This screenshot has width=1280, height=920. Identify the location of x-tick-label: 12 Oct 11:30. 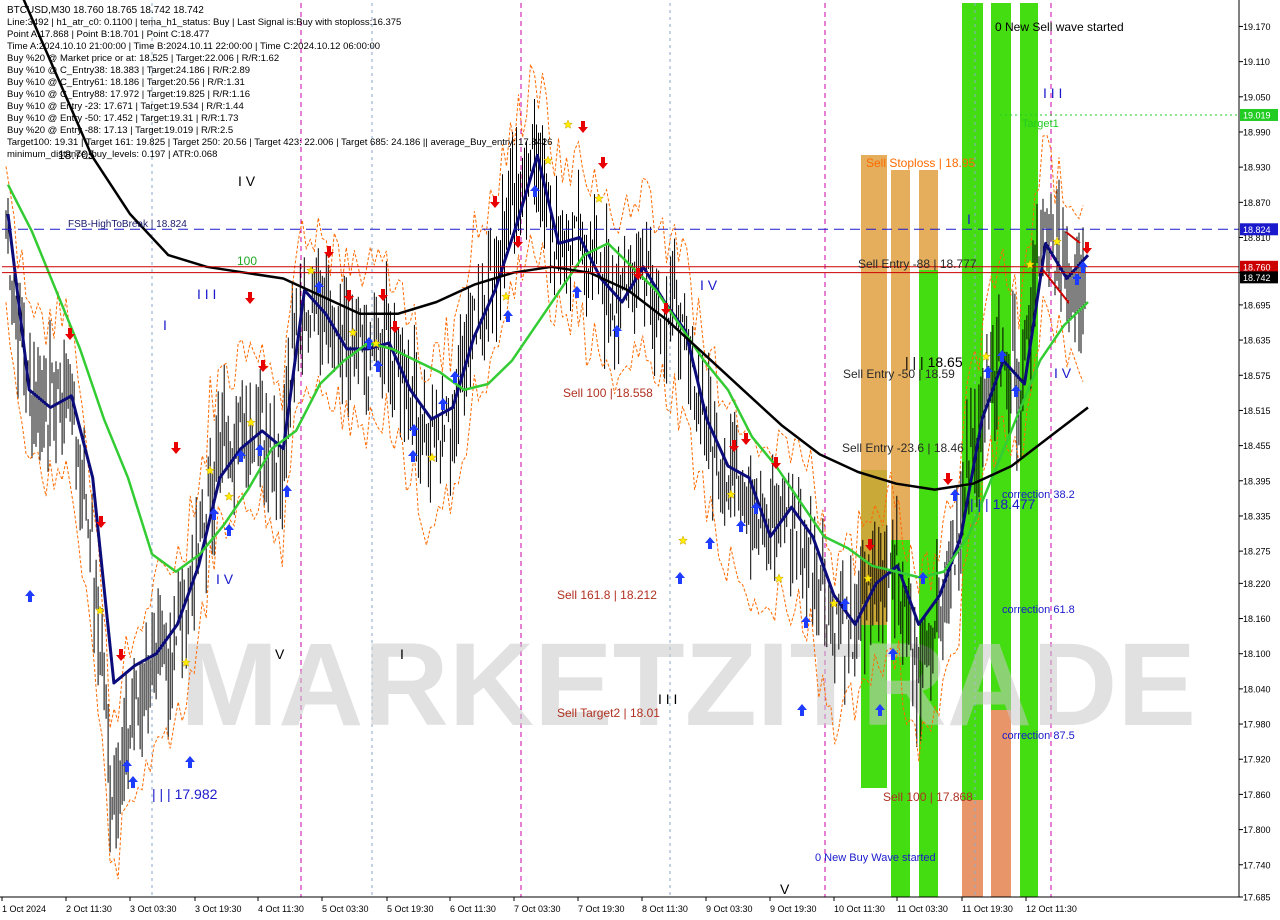
(1051, 909).